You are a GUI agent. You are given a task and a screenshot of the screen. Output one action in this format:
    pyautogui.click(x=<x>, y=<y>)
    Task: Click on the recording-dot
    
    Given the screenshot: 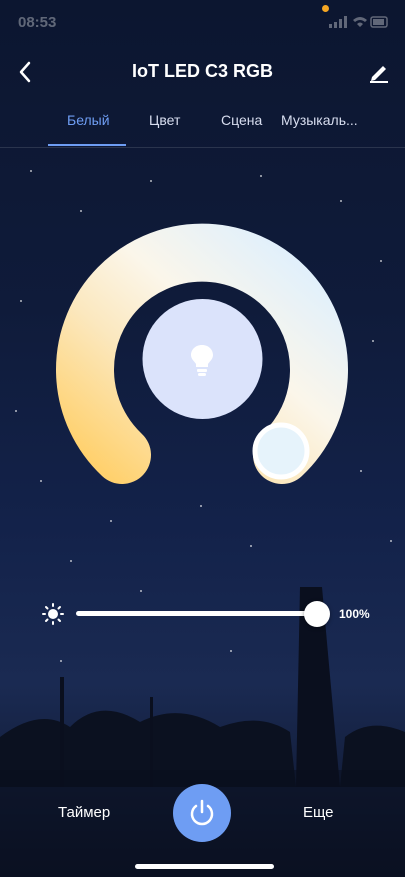 What is the action you would take?
    pyautogui.click(x=325, y=8)
    